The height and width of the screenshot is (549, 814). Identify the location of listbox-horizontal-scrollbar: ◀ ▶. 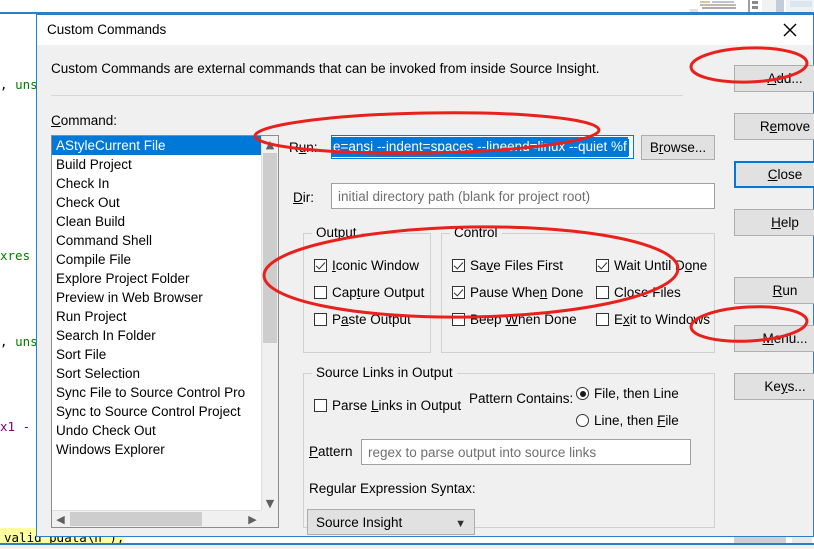
(156, 518).